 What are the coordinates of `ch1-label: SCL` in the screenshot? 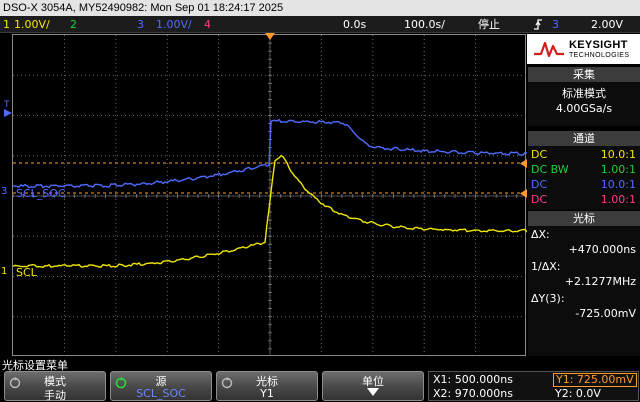 It's located at (26, 272).